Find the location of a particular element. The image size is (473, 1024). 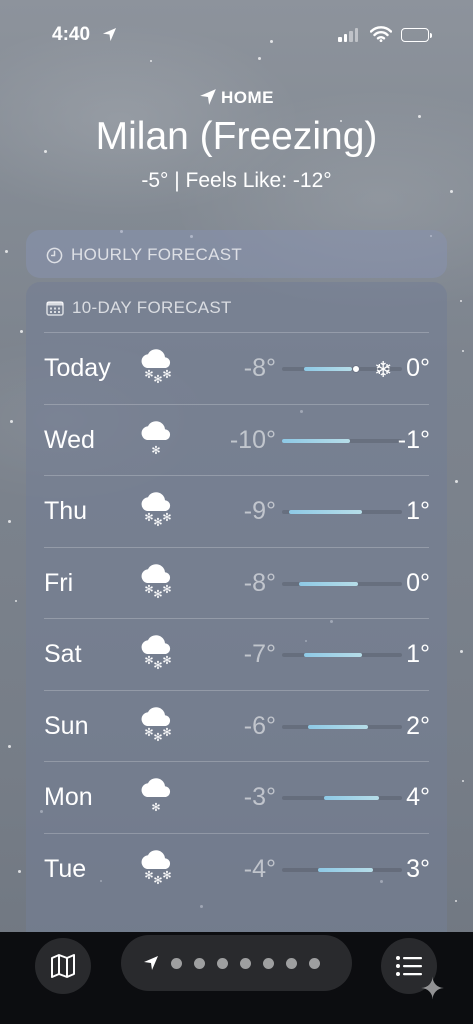

calendar-icon is located at coordinates (55, 308).